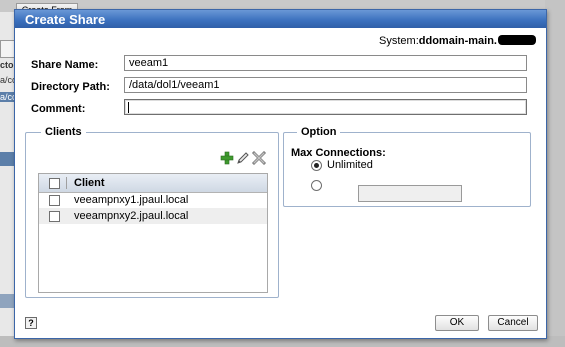 This screenshot has width=565, height=347. What do you see at coordinates (338, 153) in the screenshot?
I see `max-connections-label: Max Connections:` at bounding box center [338, 153].